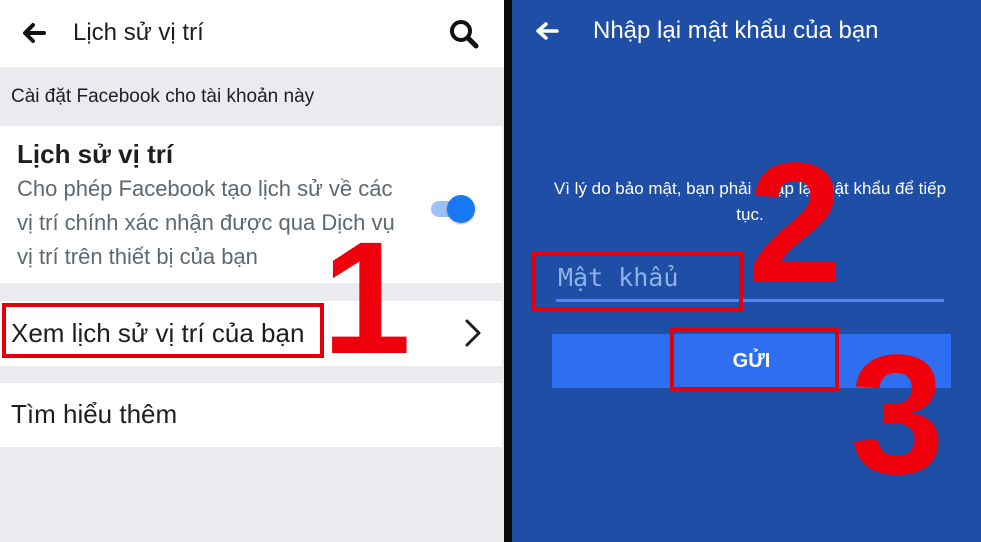  Describe the element at coordinates (473, 333) in the screenshot. I see `chevron-right-icon` at that location.